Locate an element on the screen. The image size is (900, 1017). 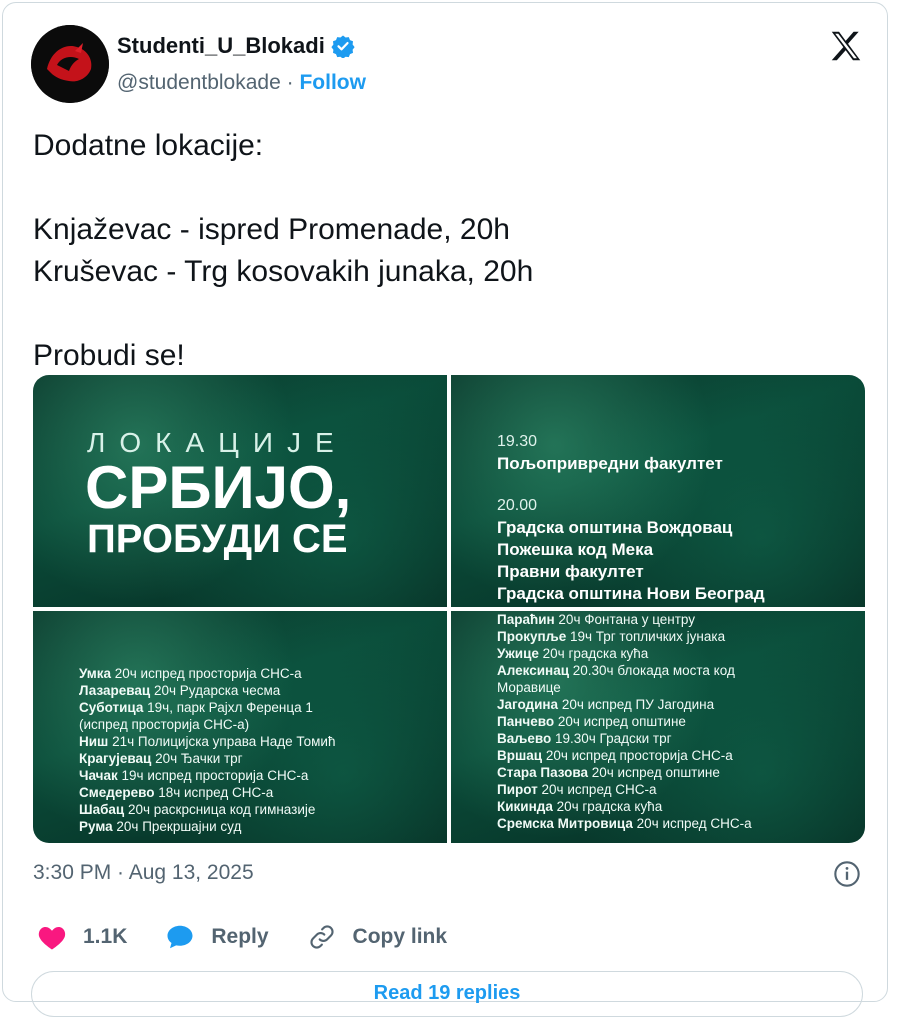
city-entry: Умка 20ч испред просторија СНС-а is located at coordinates (207, 673).